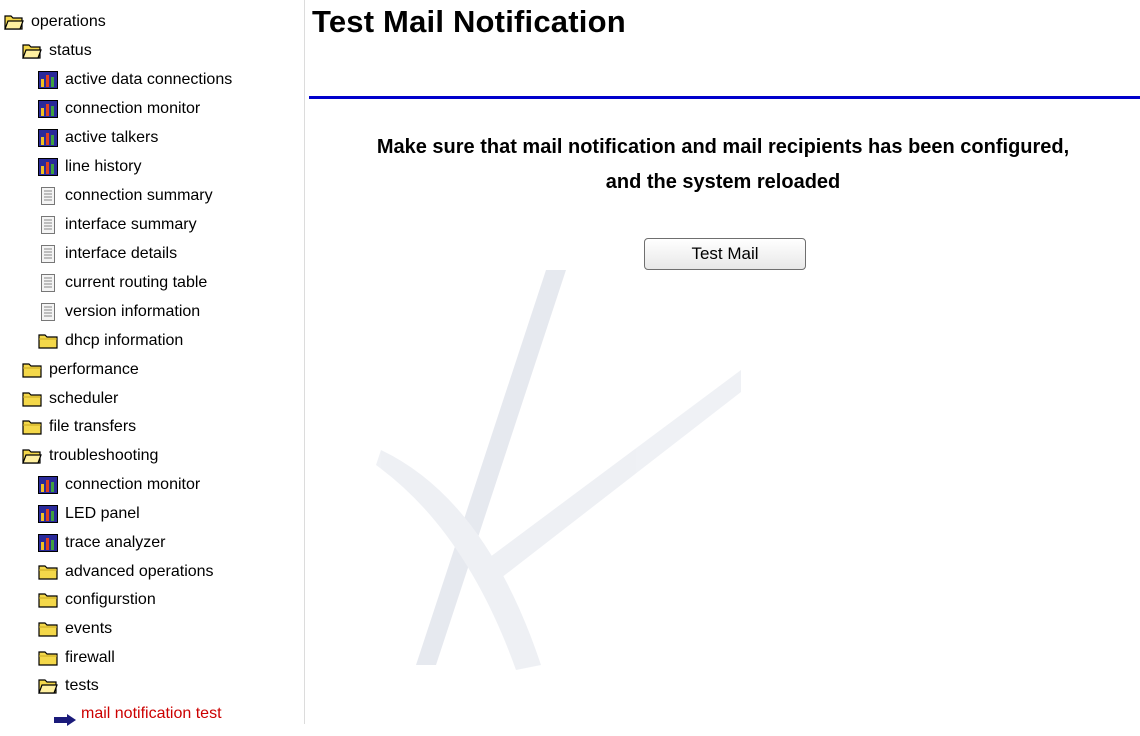  What do you see at coordinates (89, 628) in the screenshot?
I see `tree-item-label: events` at bounding box center [89, 628].